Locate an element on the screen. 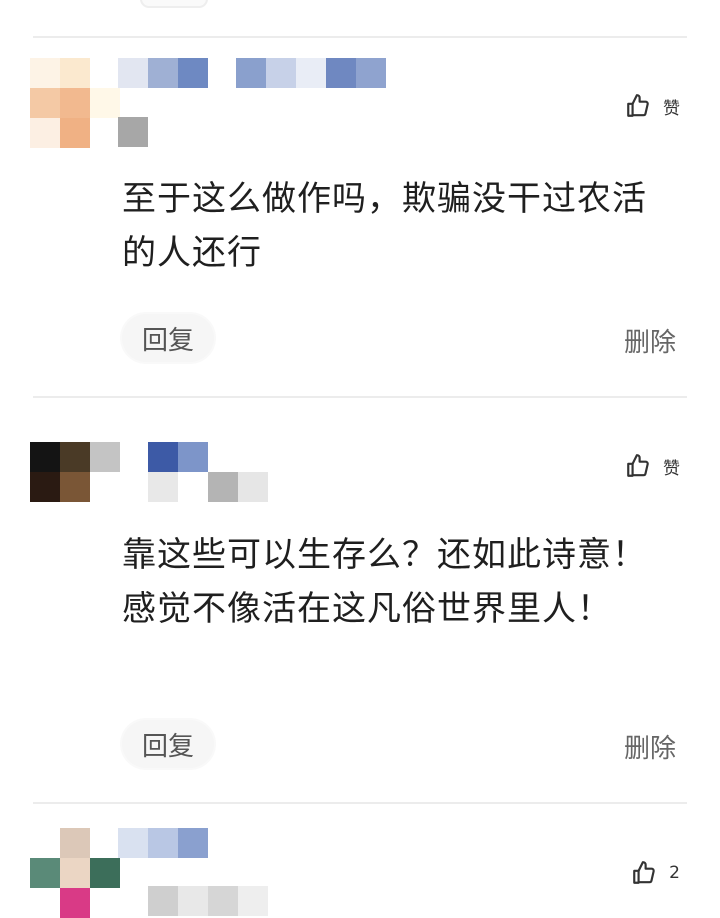 This screenshot has width=720, height=918. comment-text: 靠这些可以生存么？还如此诗意！感觉不像活在这凡俗世界里人！ is located at coordinates (384, 582).